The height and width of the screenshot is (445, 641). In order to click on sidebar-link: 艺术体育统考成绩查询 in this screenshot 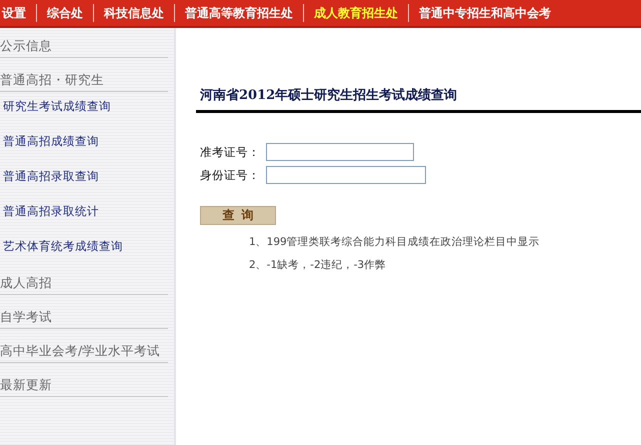, I will do `click(87, 253)`.